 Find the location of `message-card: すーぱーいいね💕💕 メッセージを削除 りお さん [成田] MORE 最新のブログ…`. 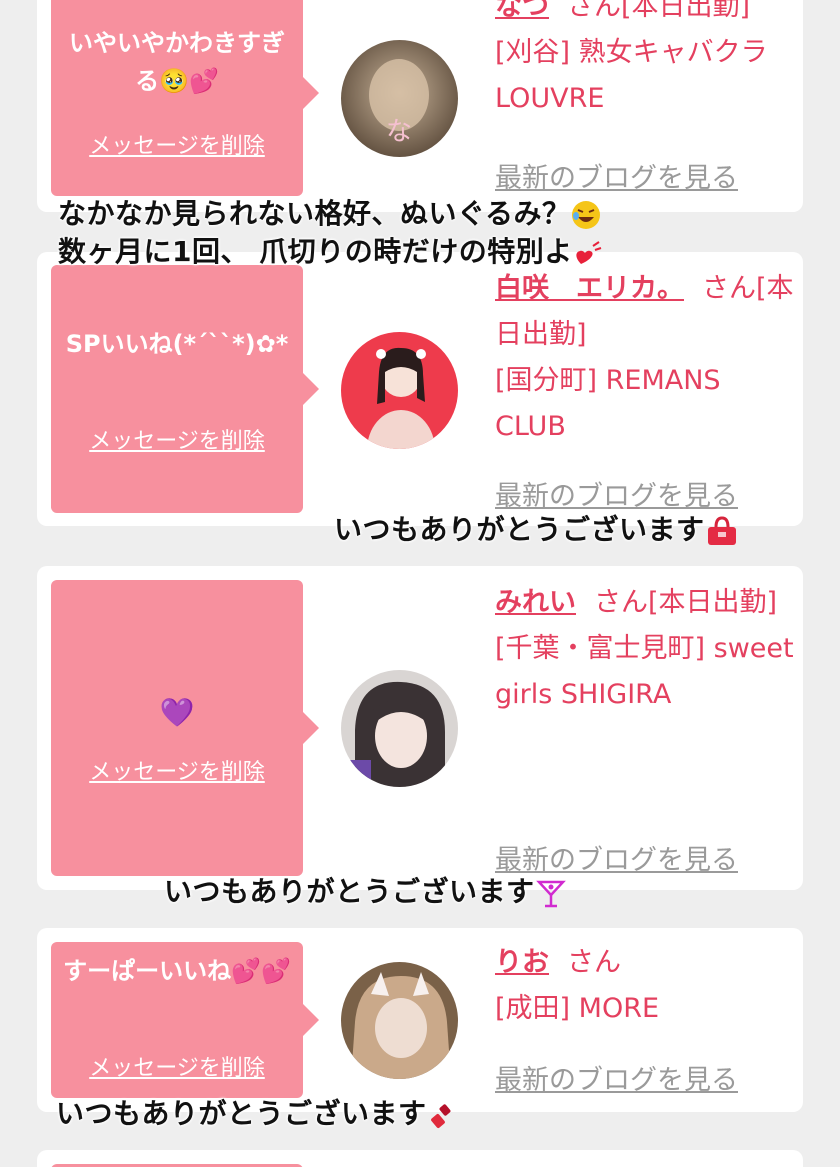

message-card: すーぱーいいね💕💕 メッセージを削除 りお さん [成田] MORE 最新のブログ… is located at coordinates (420, 1020).